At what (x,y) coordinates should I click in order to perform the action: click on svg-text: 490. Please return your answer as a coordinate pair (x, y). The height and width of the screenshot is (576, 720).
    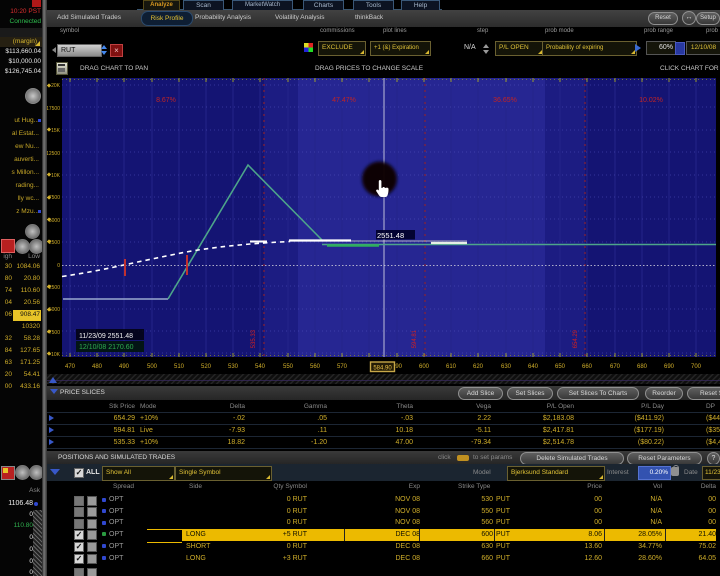
    Looking at the image, I should click on (124, 367).